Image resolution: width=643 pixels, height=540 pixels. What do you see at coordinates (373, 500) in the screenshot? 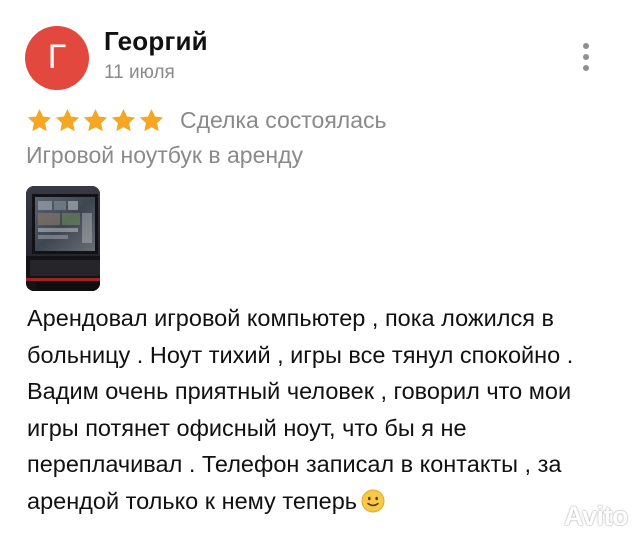
I see `slightly-smiling-face-icon` at bounding box center [373, 500].